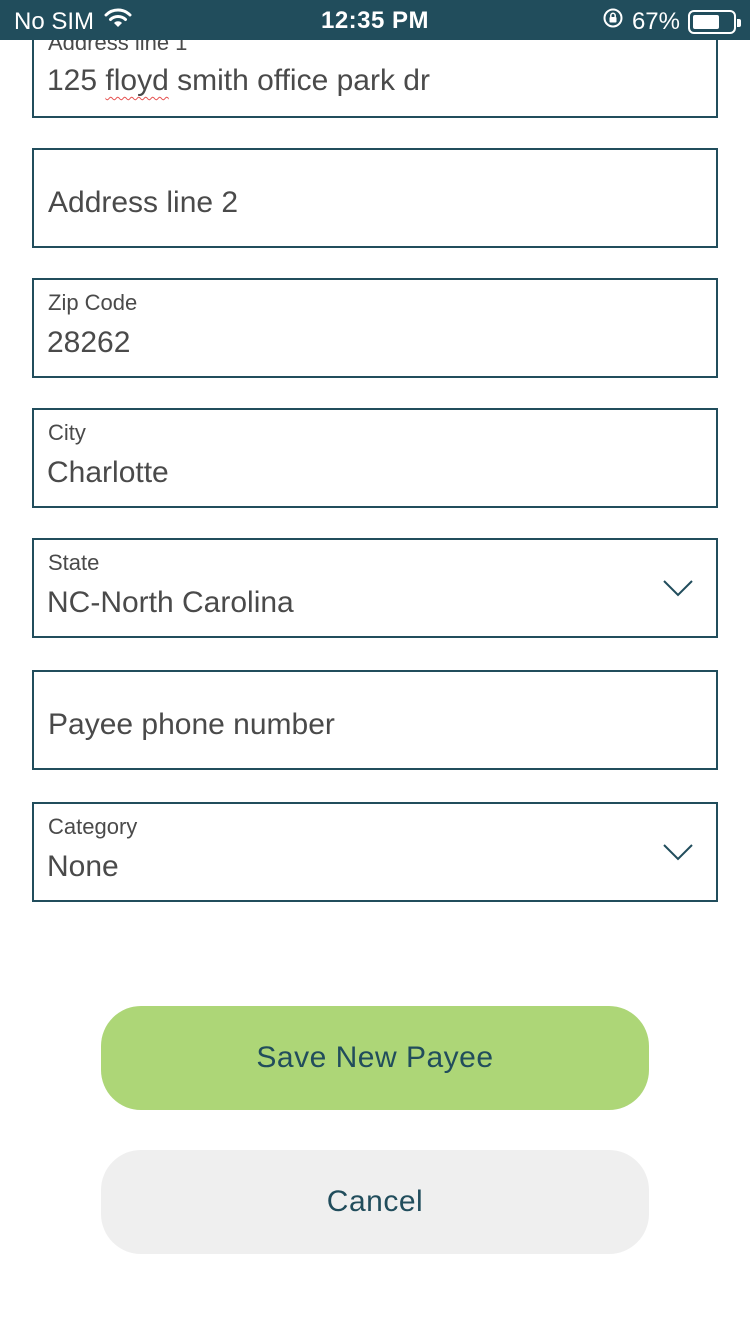  I want to click on category-value: None, so click(83, 866).